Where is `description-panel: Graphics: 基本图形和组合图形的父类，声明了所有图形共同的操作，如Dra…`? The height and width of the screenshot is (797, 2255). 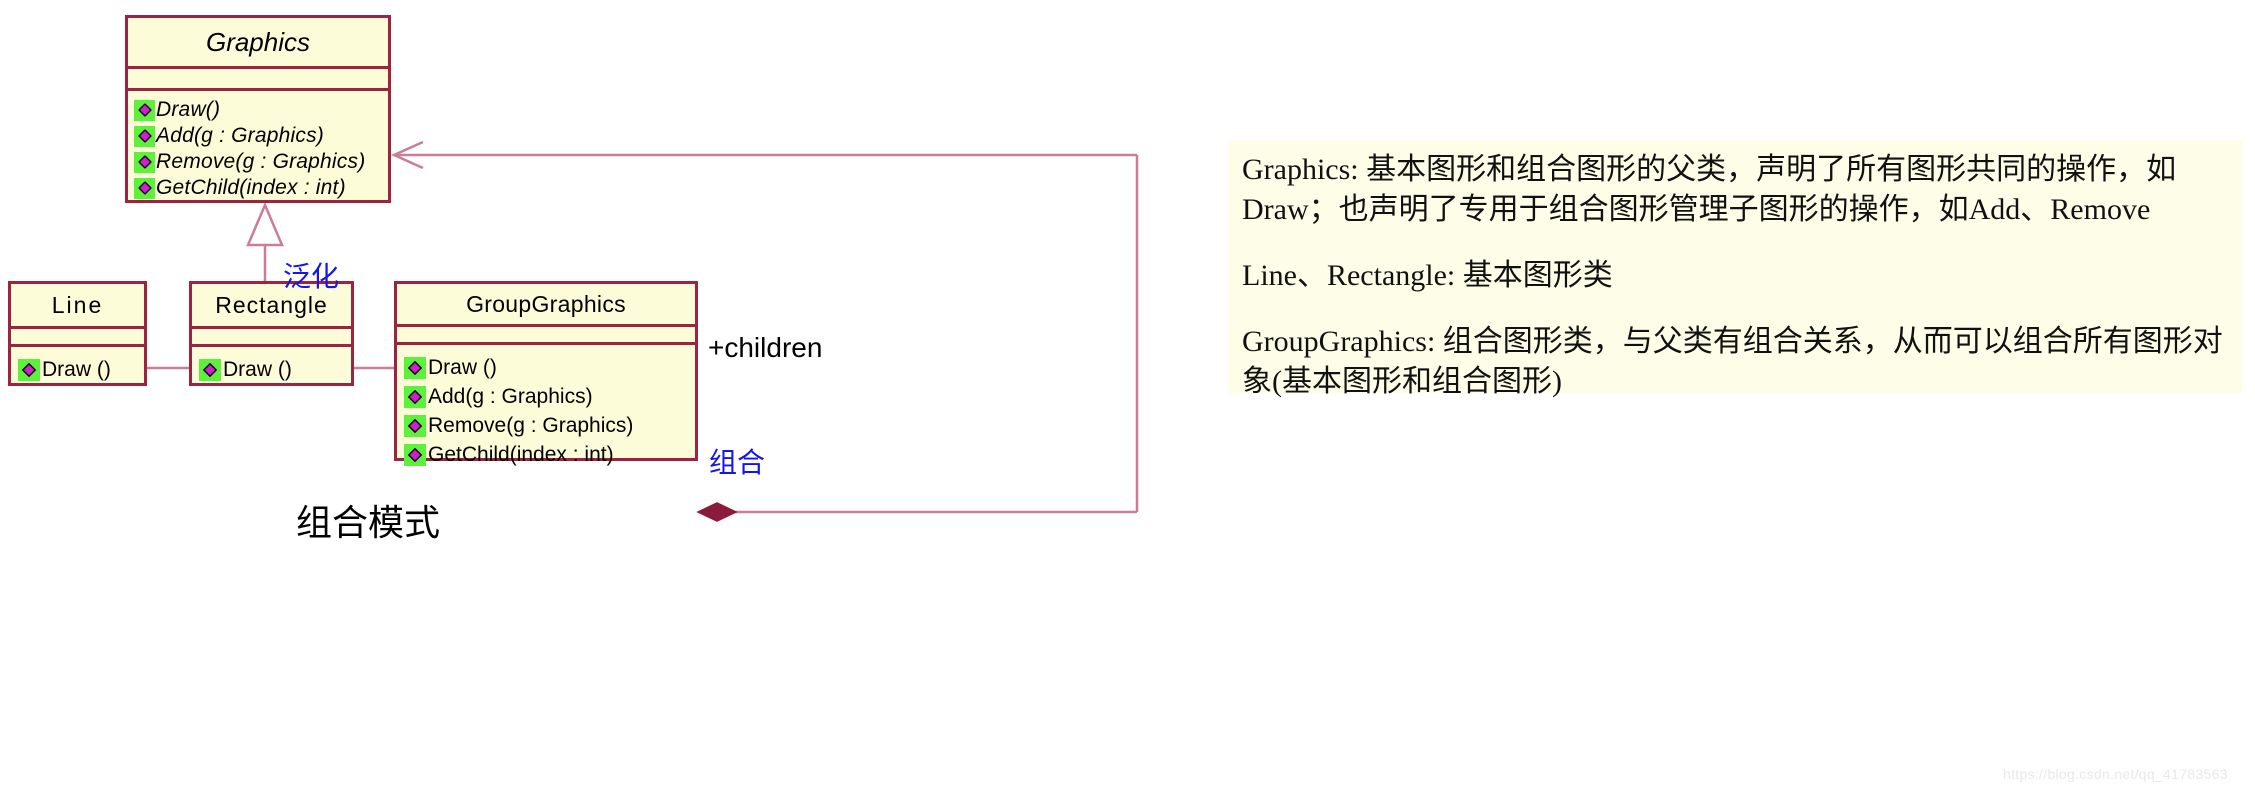
description-panel: Graphics: 基本图形和组合图形的父类，声明了所有图形共同的操作，如Dra… is located at coordinates (1735, 269).